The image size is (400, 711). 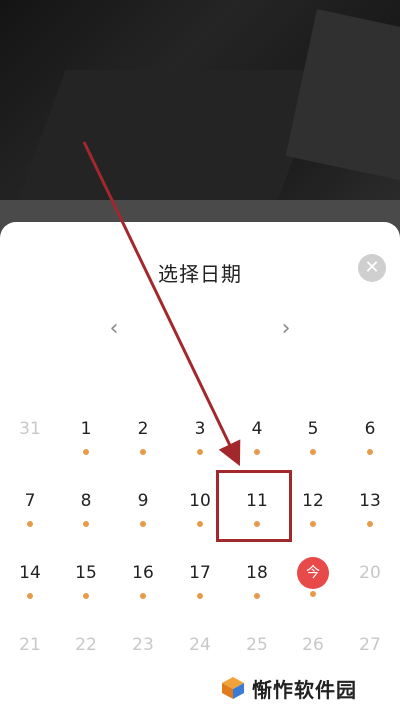 What do you see at coordinates (313, 645) in the screenshot?
I see `calendar-day-number: 26` at bounding box center [313, 645].